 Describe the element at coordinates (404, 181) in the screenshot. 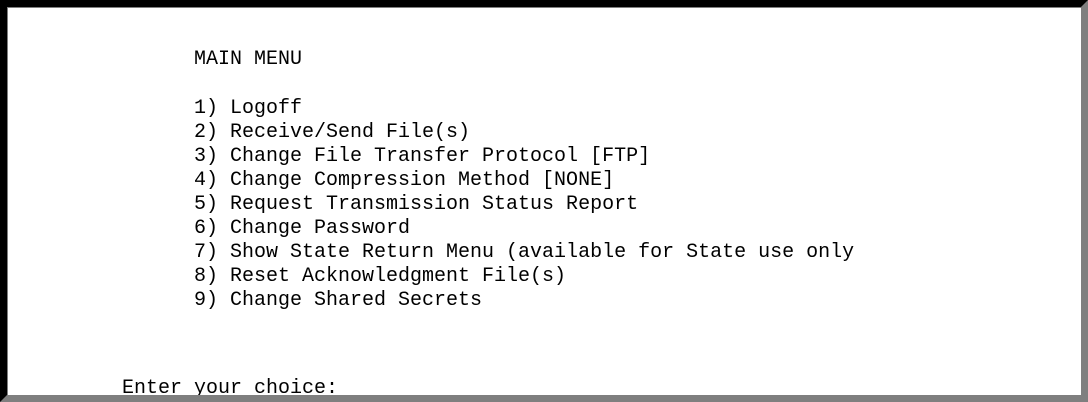

I see `menu-item-change-compression-method: 4) Change Compression Method [NONE]` at that location.